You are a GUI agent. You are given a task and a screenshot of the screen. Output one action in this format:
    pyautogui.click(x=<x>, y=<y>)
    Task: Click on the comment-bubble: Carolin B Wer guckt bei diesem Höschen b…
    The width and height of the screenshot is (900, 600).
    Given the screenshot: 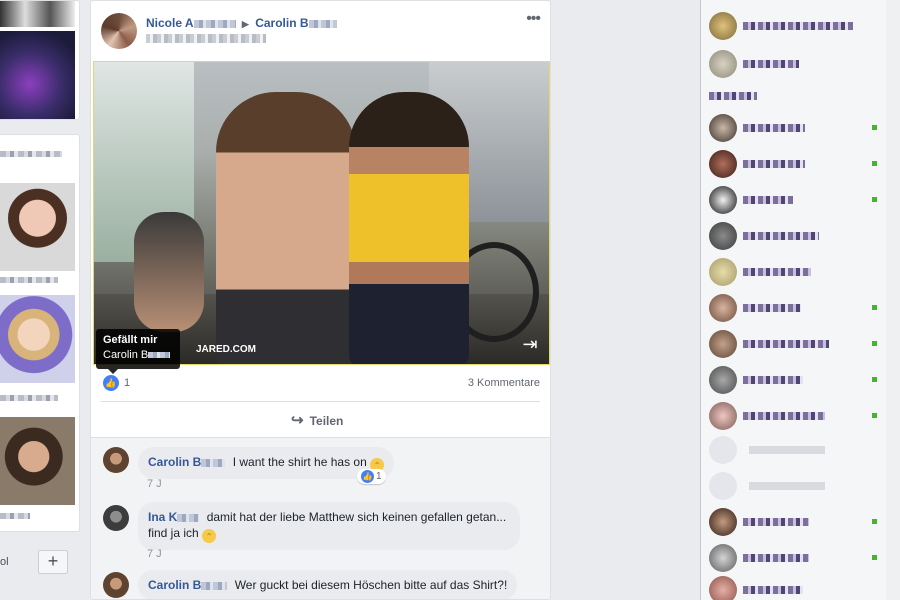 What is the action you would take?
    pyautogui.click(x=328, y=584)
    